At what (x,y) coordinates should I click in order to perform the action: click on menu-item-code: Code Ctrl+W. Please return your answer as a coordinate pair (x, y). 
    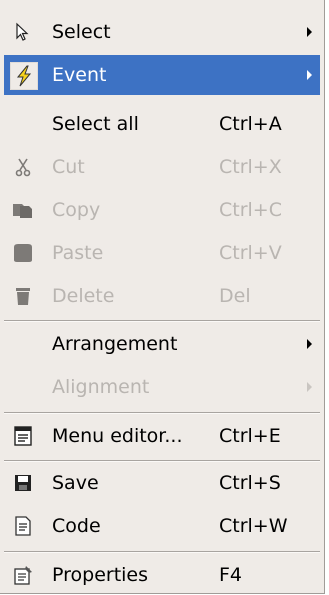
    Looking at the image, I should click on (162, 526).